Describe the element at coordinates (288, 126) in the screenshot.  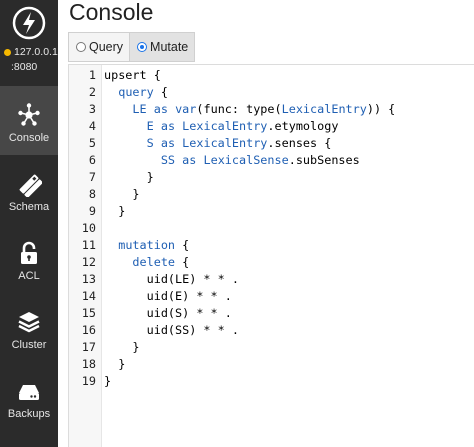
I see `code-line: E as LexicalEntry.etymology` at that location.